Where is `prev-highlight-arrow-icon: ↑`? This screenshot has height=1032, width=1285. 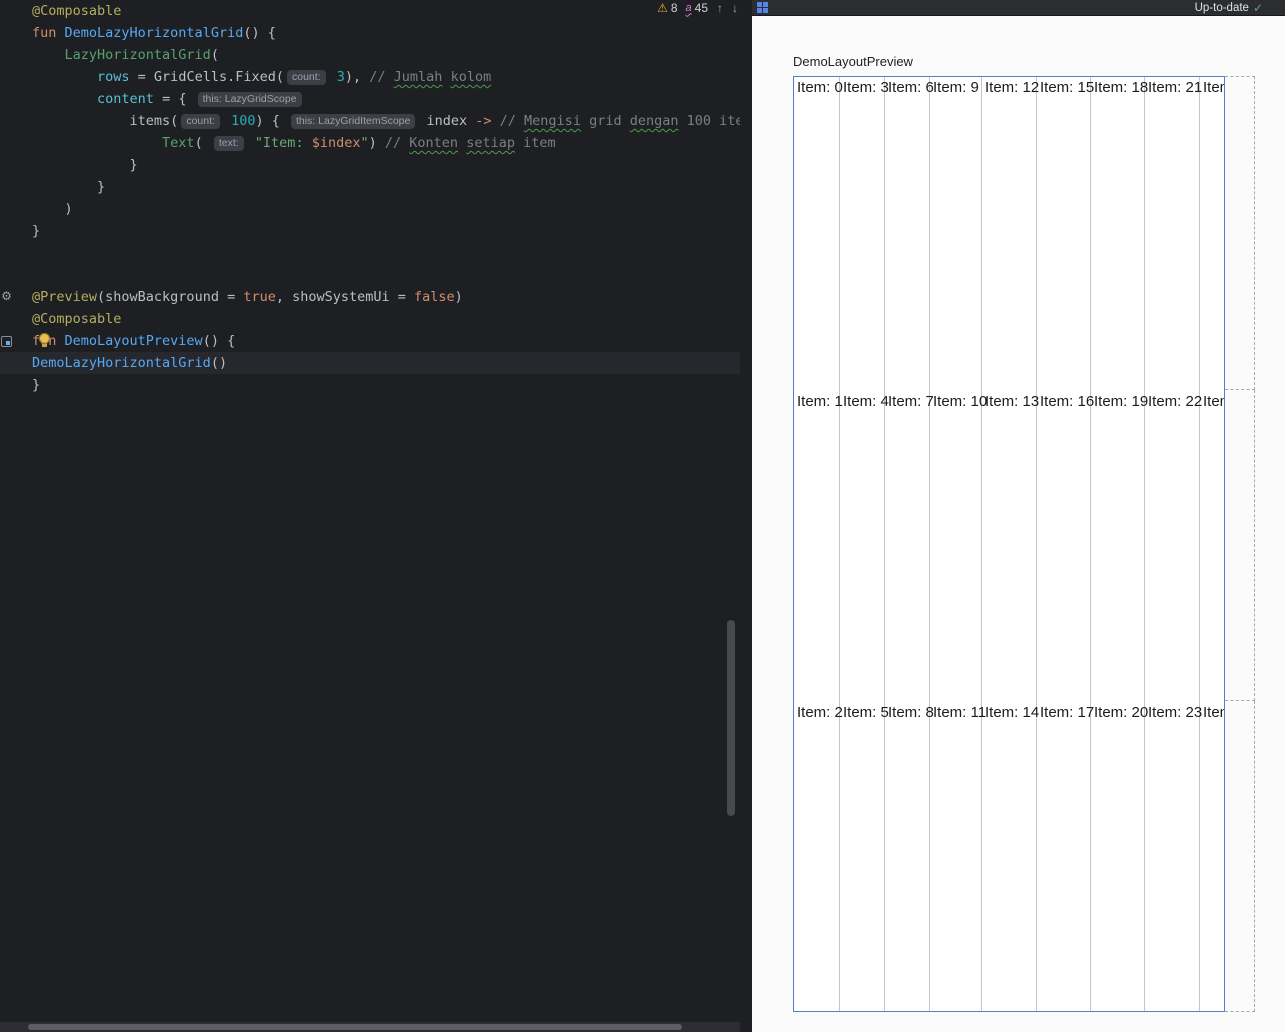 prev-highlight-arrow-icon: ↑ is located at coordinates (720, 8).